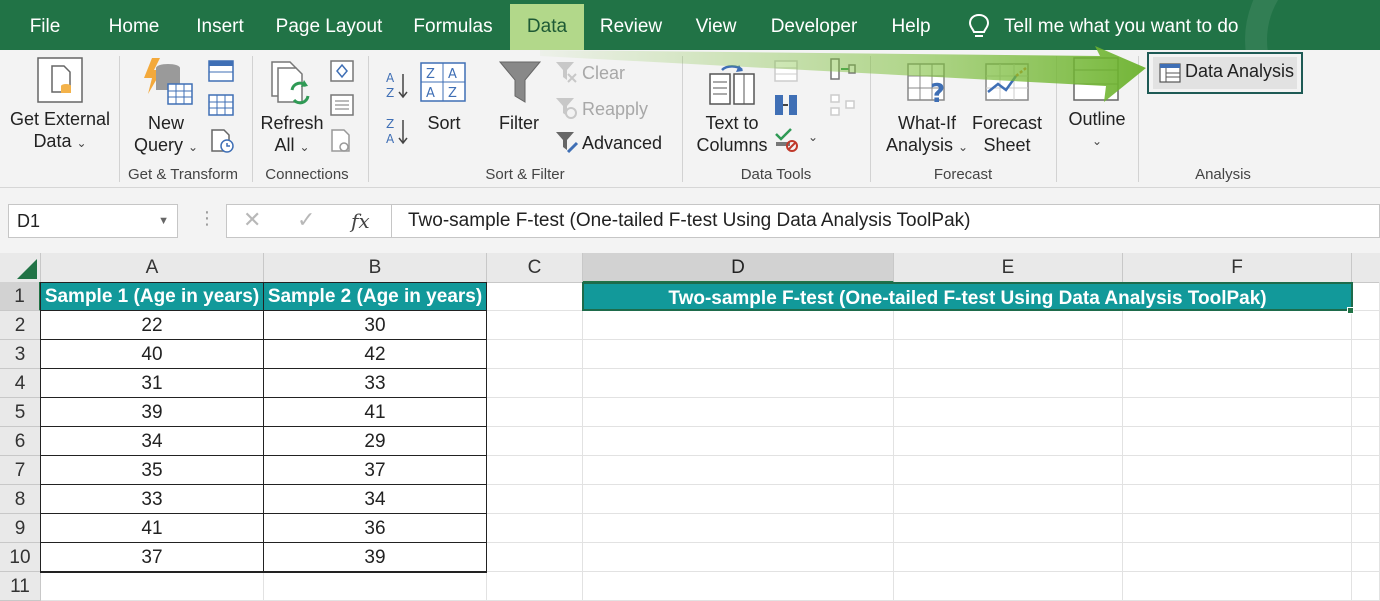 The image size is (1380, 601). I want to click on table-cell: 40, so click(152, 354).